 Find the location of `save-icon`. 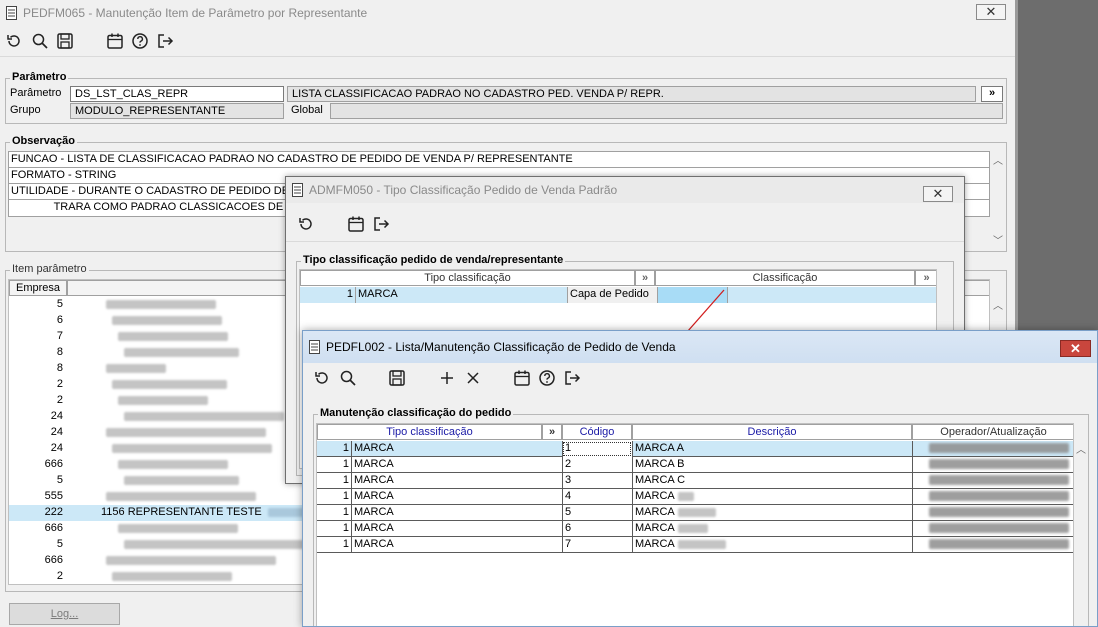

save-icon is located at coordinates (397, 378).